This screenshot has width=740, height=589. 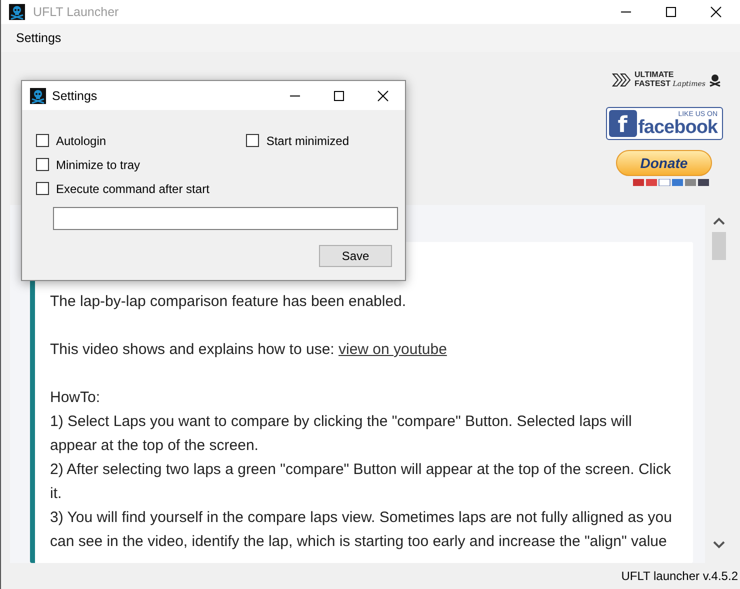 I want to click on checkbox-label: Autologin, so click(x=81, y=141).